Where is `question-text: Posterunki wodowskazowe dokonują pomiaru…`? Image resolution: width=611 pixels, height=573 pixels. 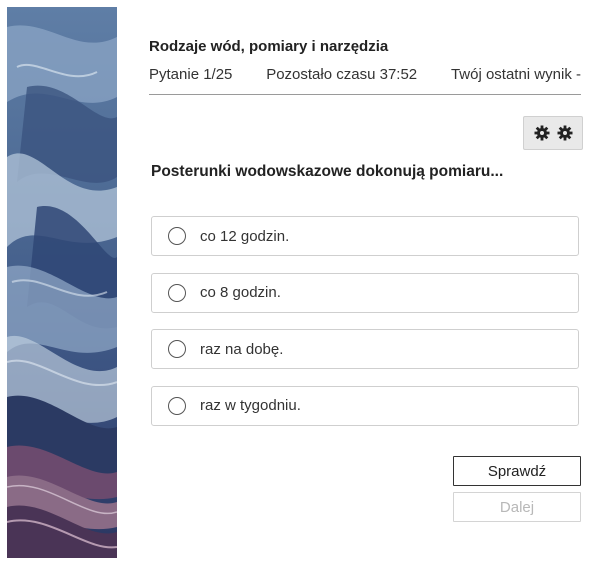
question-text: Posterunki wodowskazowe dokonują pomiaru… is located at coordinates (327, 171).